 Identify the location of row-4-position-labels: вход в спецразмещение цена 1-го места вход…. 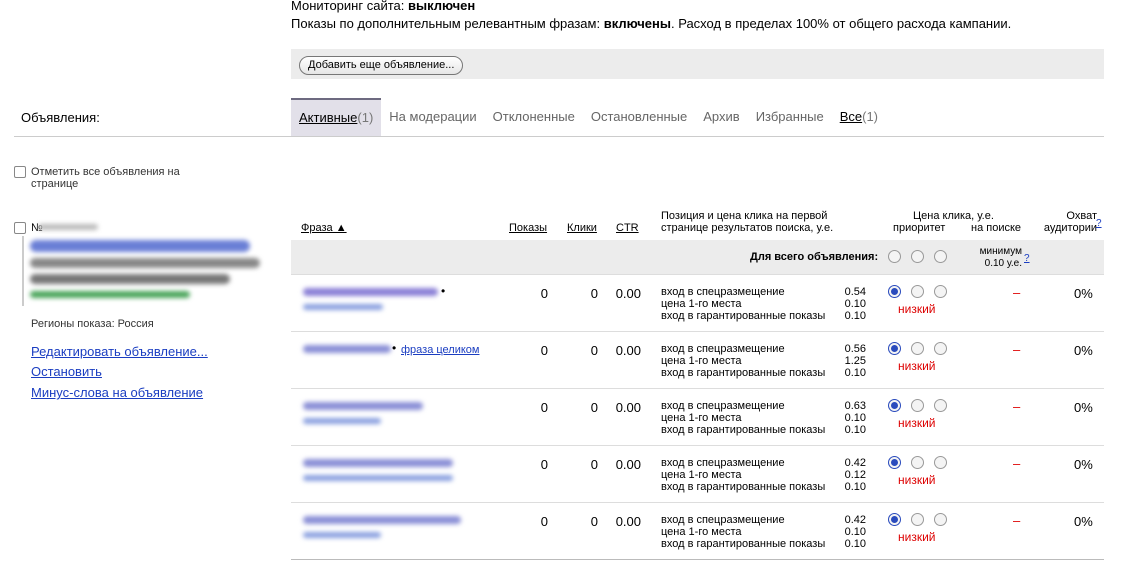
(743, 475).